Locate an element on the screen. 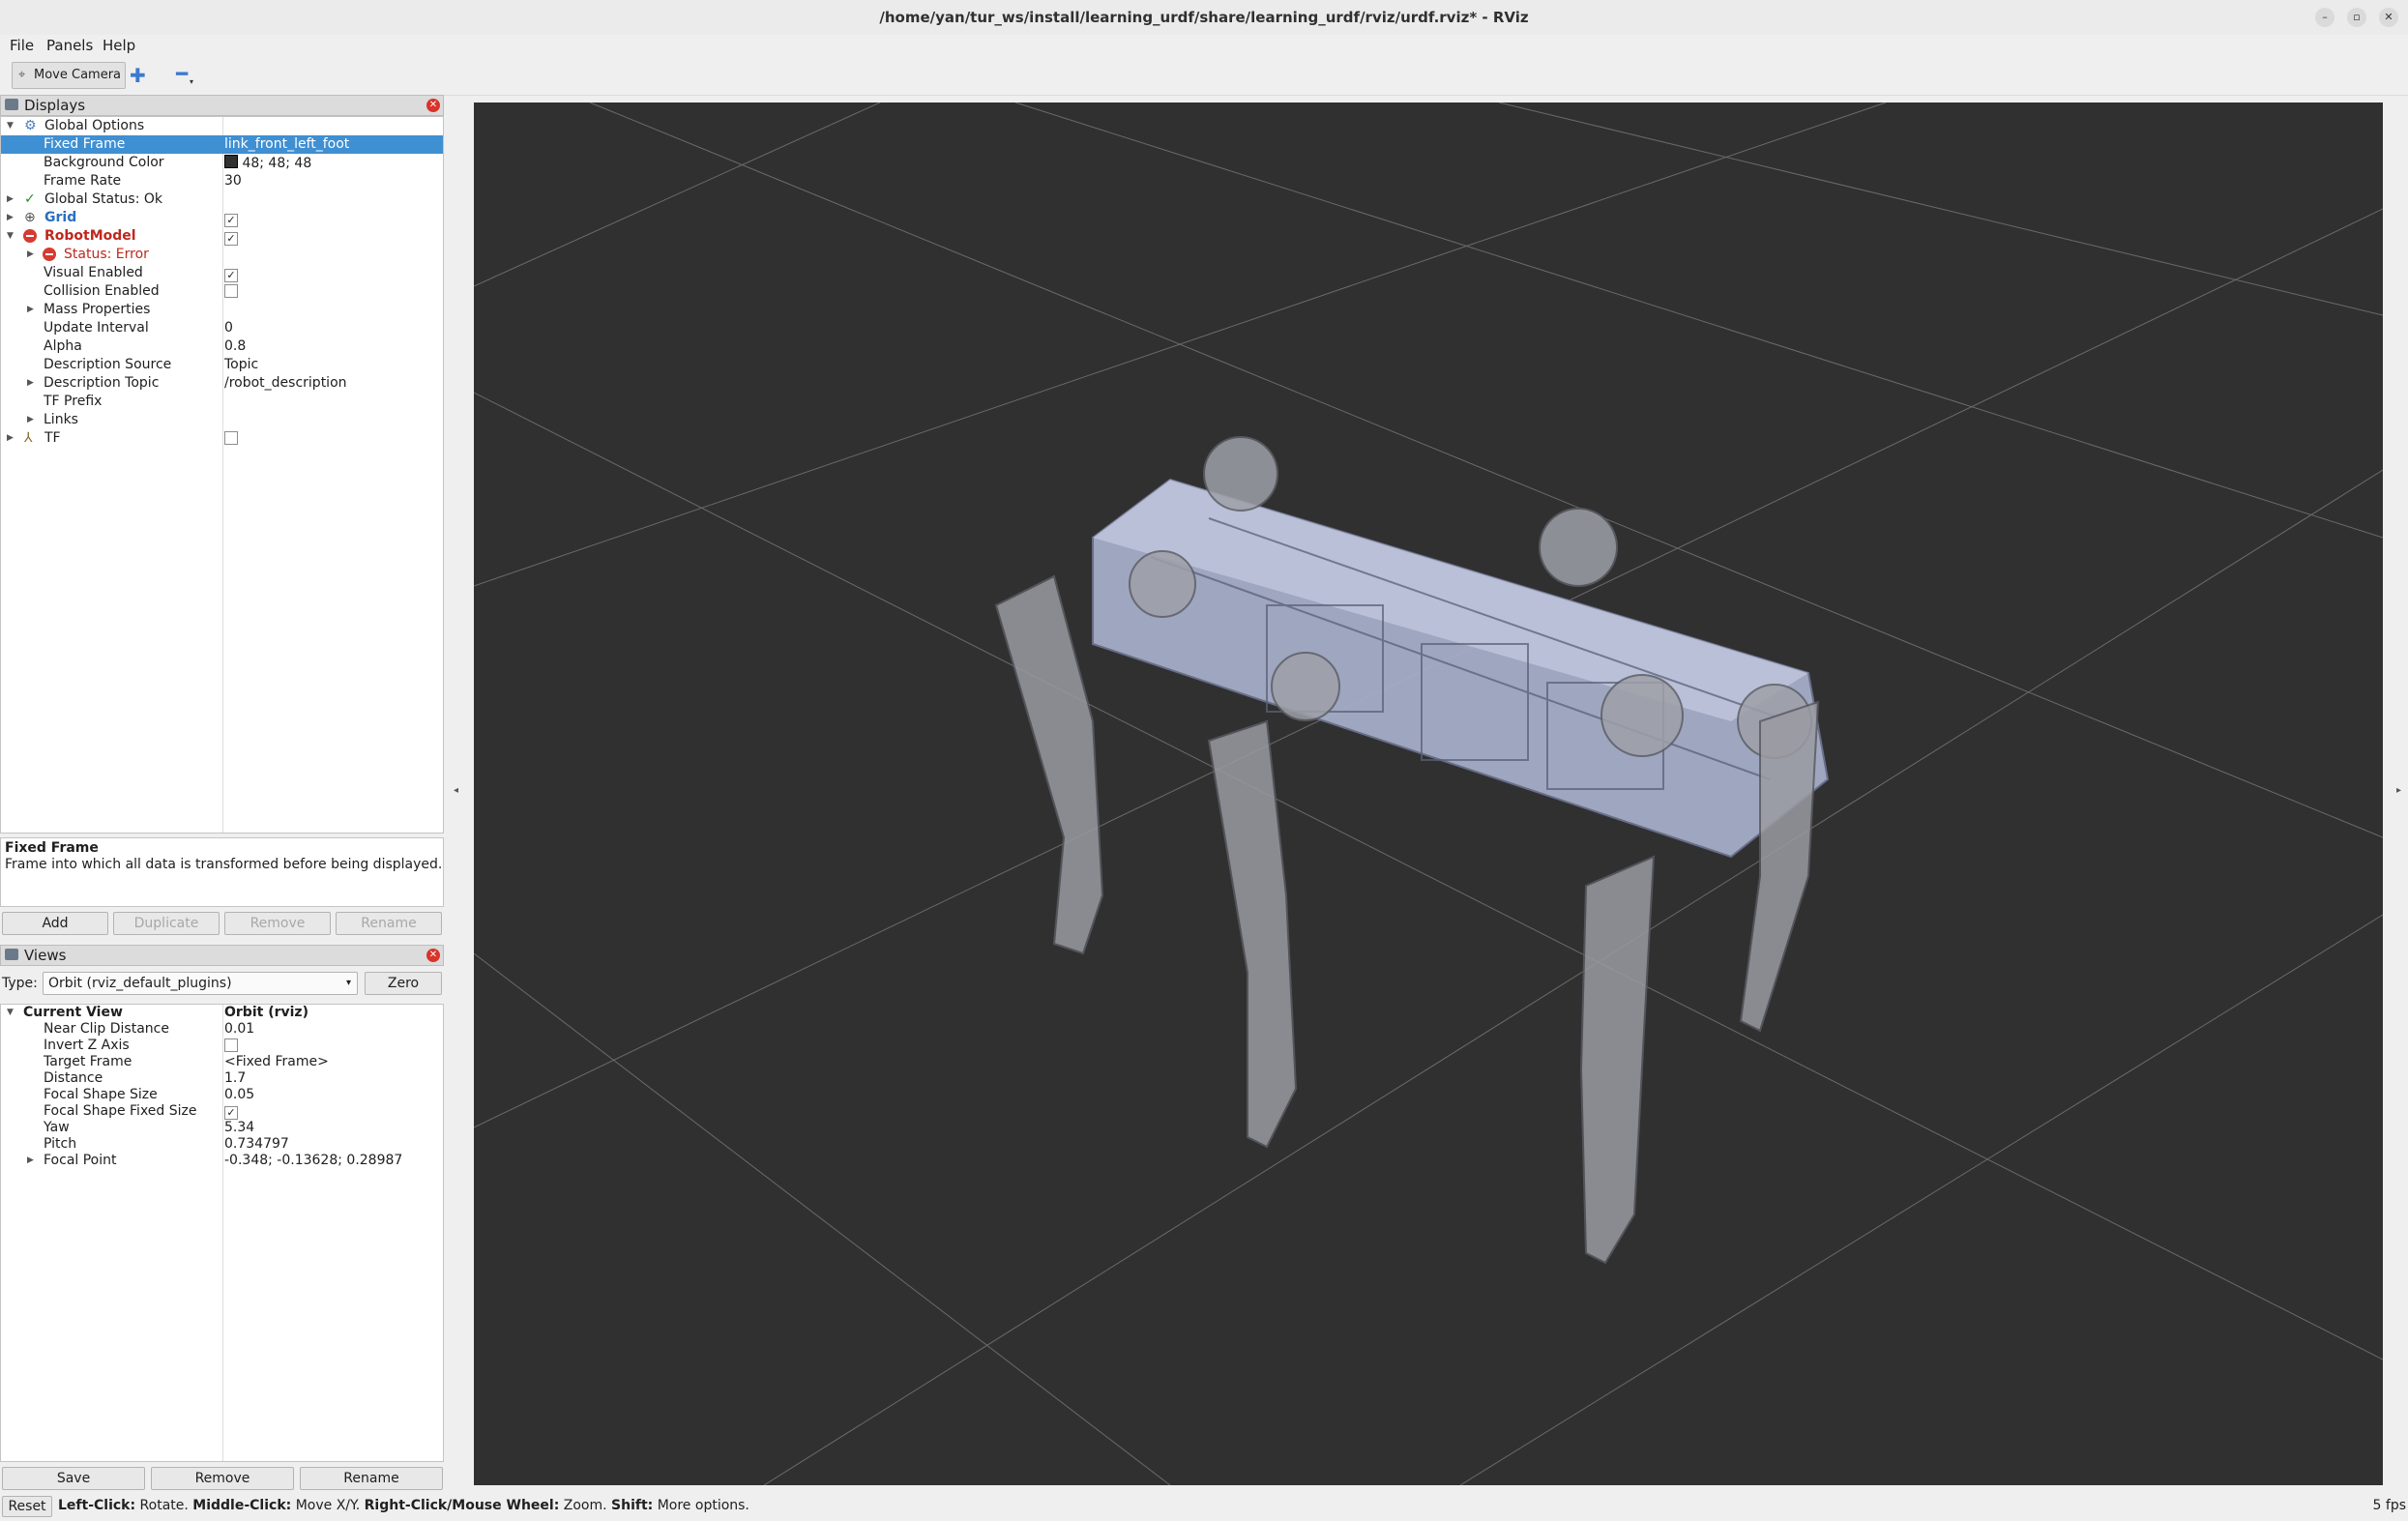  tree-row-alpha: Alpha 0.8 is located at coordinates (222, 346).